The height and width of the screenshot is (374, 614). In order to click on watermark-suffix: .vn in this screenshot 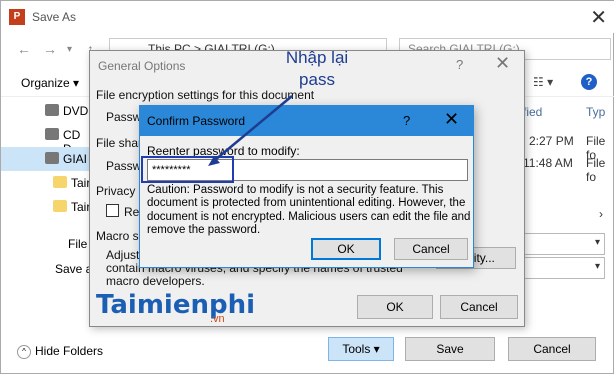, I will do `click(217, 319)`.